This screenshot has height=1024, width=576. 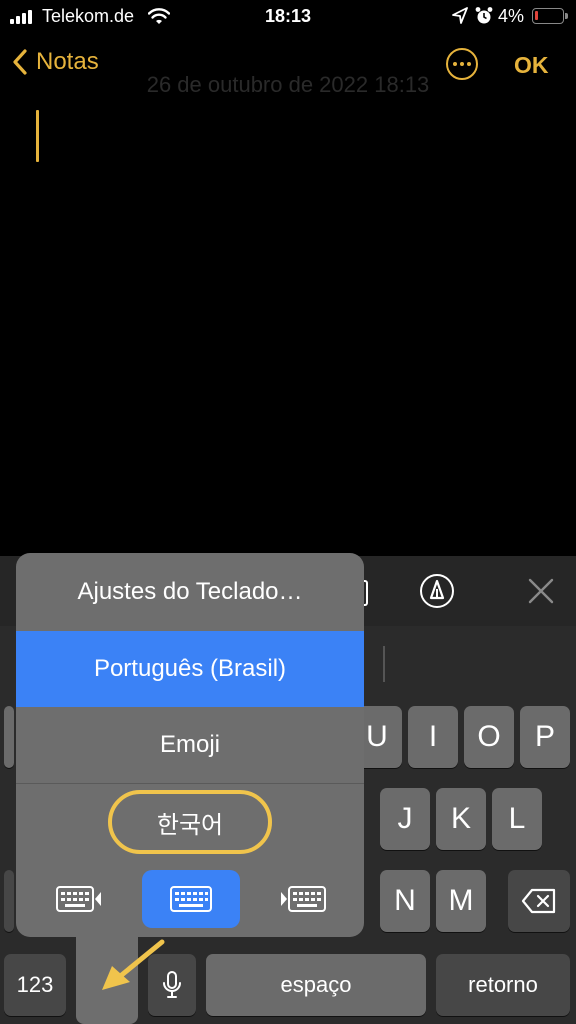 What do you see at coordinates (433, 737) in the screenshot?
I see `key-i: I` at bounding box center [433, 737].